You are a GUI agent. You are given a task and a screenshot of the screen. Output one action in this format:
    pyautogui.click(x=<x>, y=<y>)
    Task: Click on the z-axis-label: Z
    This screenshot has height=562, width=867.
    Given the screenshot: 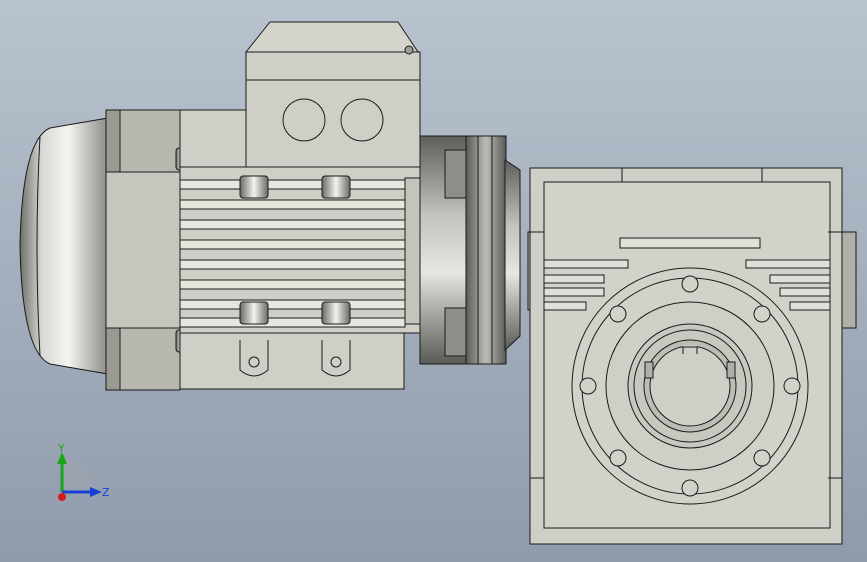 What is the action you would take?
    pyautogui.click(x=106, y=492)
    